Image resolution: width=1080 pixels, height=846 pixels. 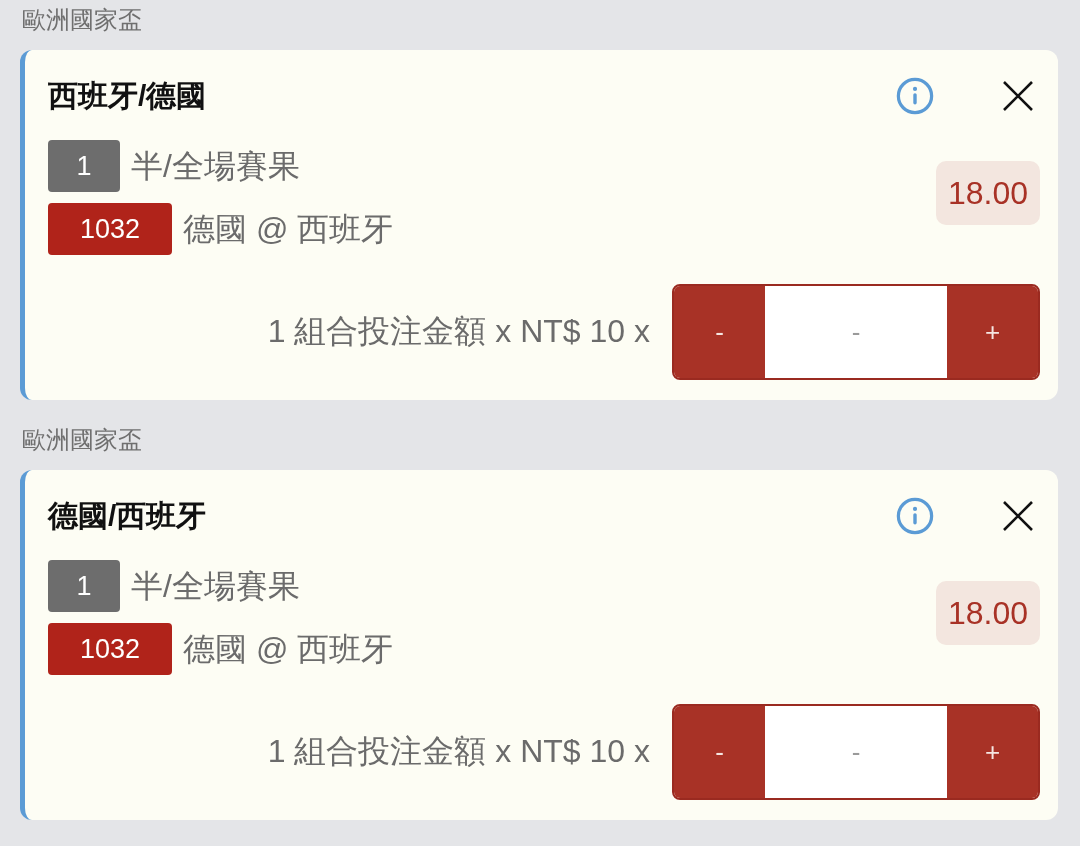 What do you see at coordinates (128, 96) in the screenshot?
I see `match-title: 西班牙/德國` at bounding box center [128, 96].